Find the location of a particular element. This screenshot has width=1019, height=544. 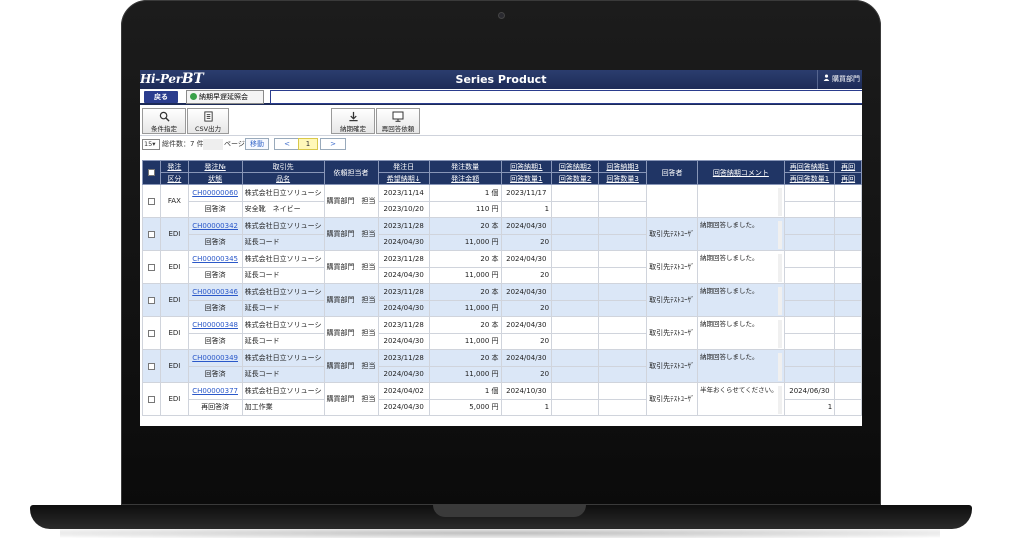

col-ans-date2: 回答納期2 is located at coordinates (575, 166).